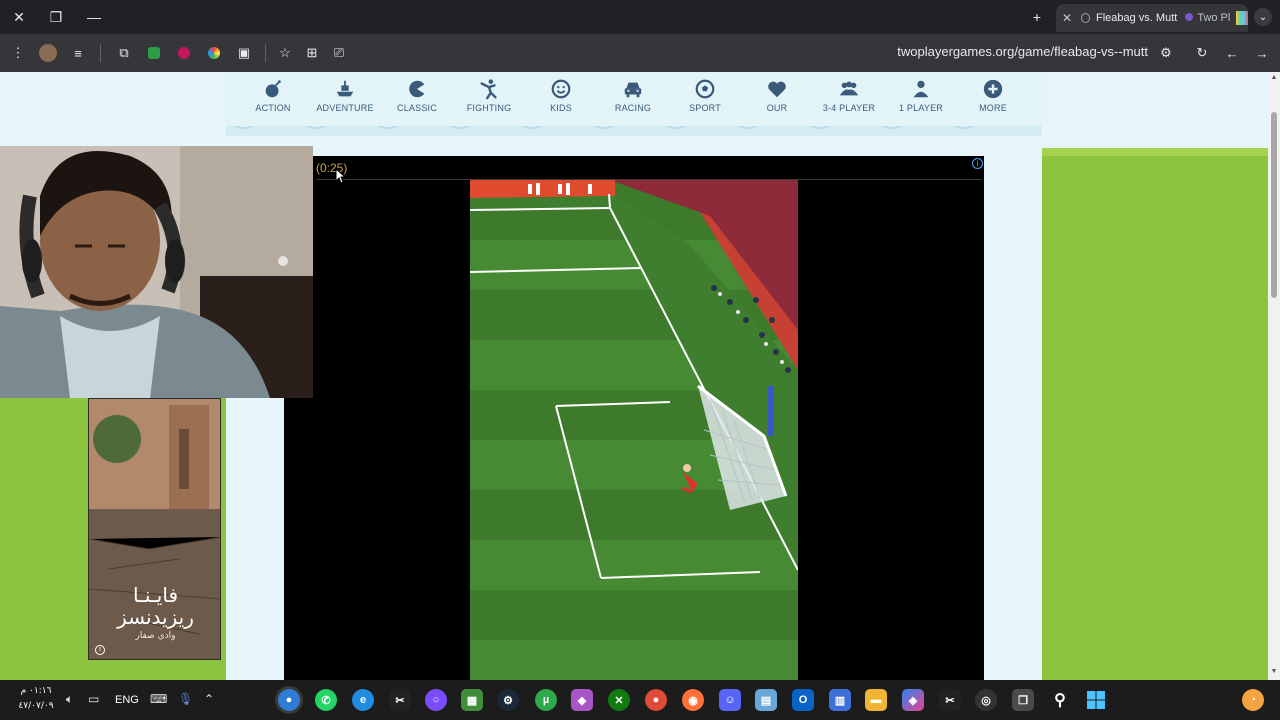 Image resolution: width=1280 pixels, height=720 pixels. What do you see at coordinates (913, 700) in the screenshot?
I see `copilot-app-icon: ◈` at bounding box center [913, 700].